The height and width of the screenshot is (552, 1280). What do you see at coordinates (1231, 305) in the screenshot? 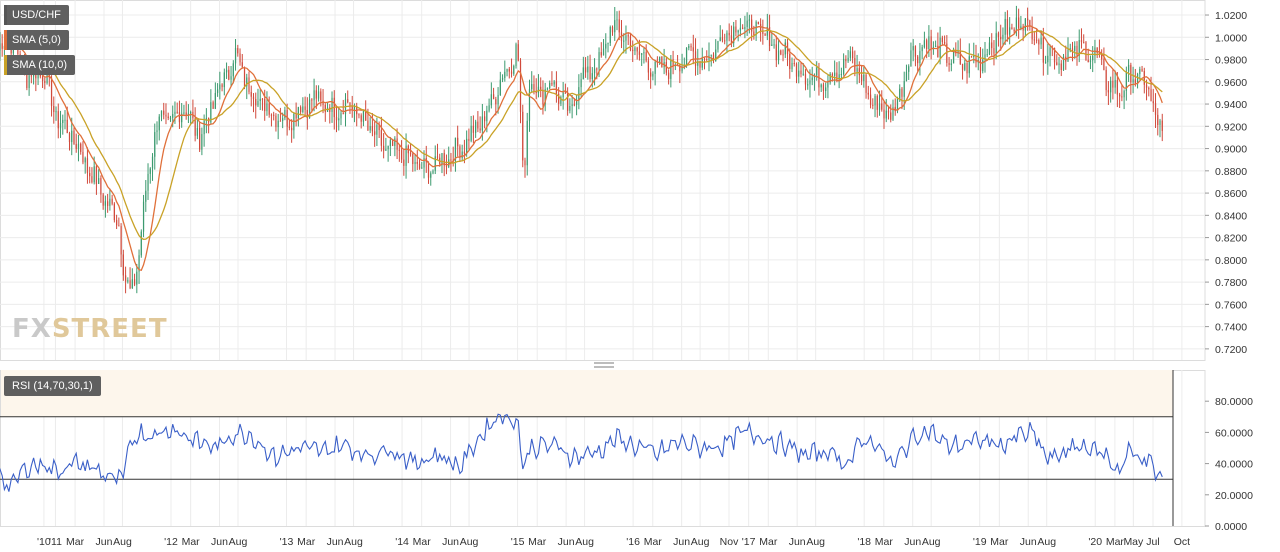
I see `price-tick-label: 0.7600` at bounding box center [1231, 305].